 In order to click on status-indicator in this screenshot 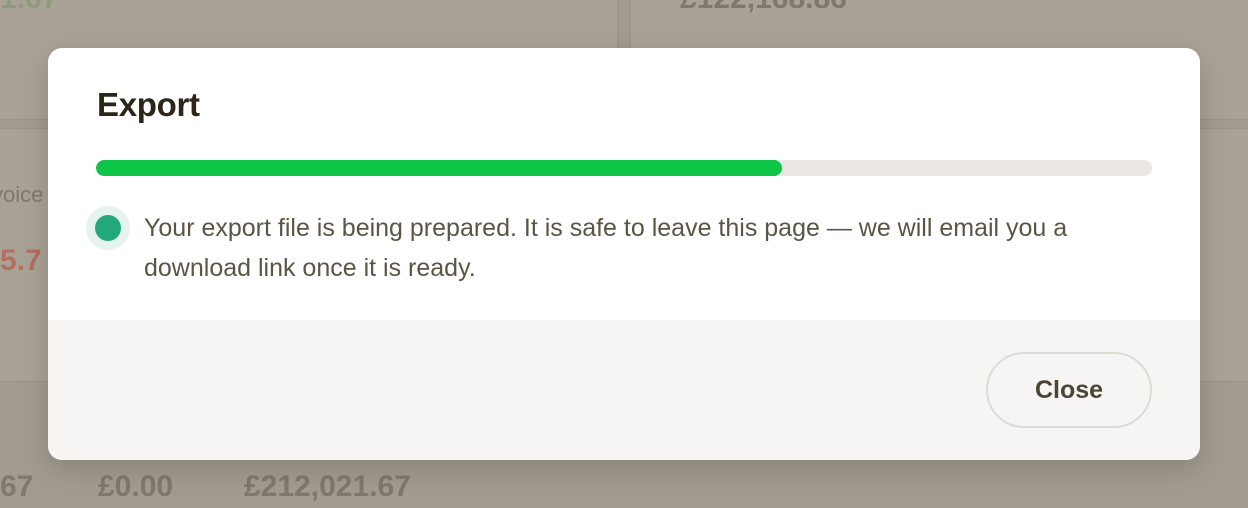, I will do `click(108, 228)`.